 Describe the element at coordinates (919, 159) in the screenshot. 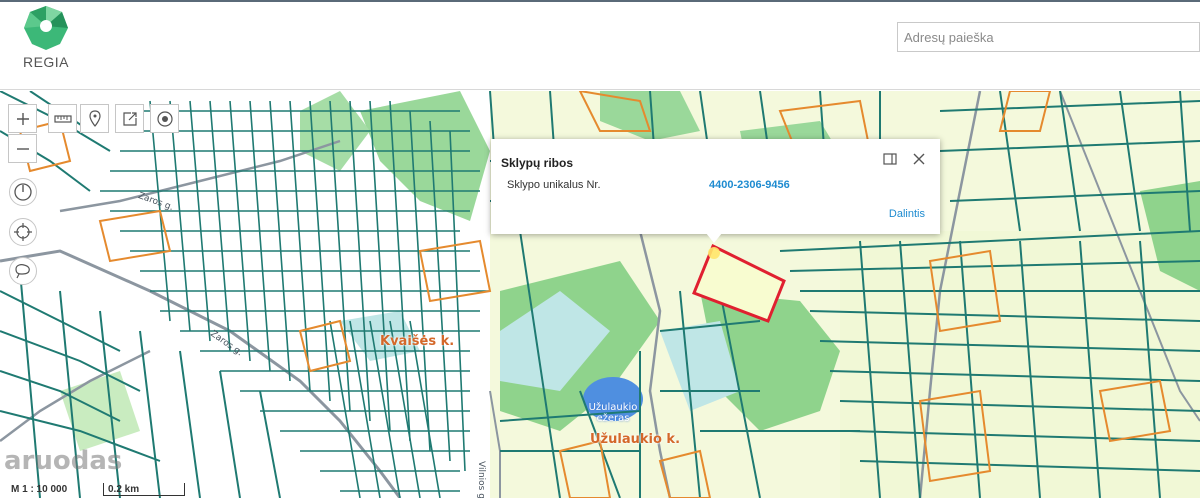

I see `close-icon` at that location.